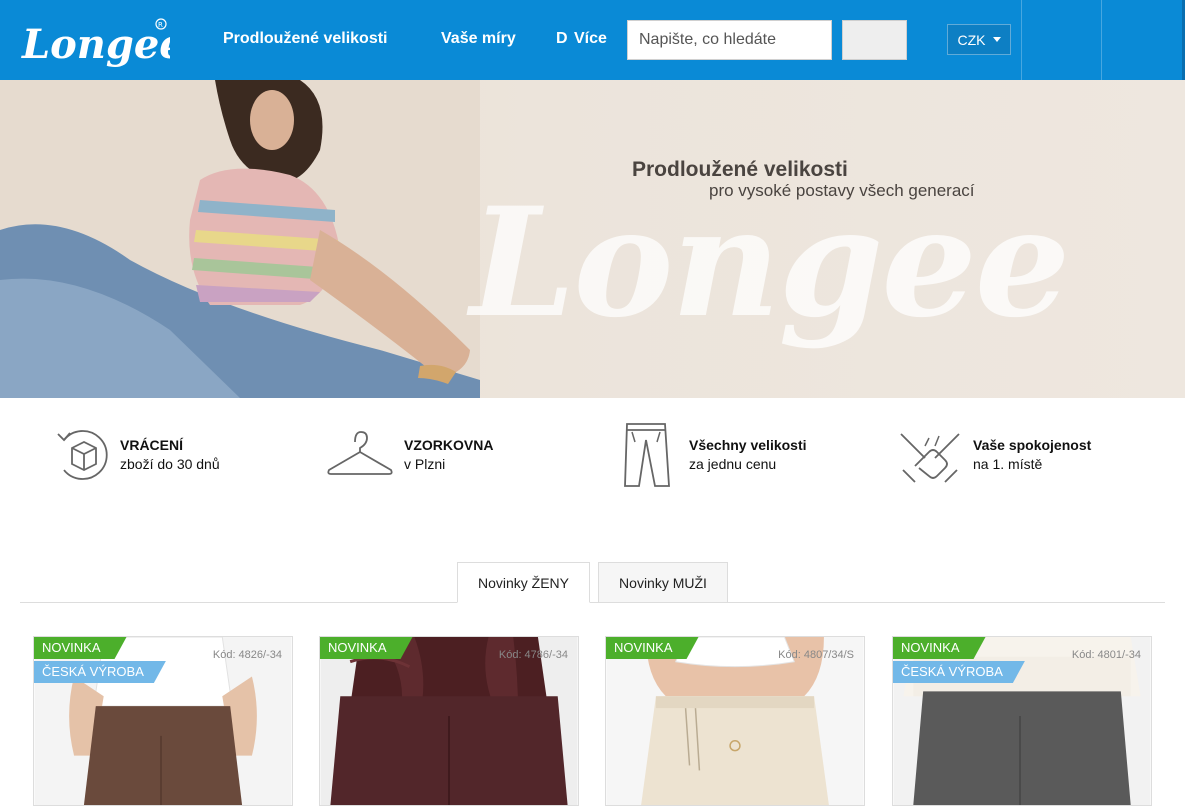 The width and height of the screenshot is (1200, 806). What do you see at coordinates (247, 655) in the screenshot?
I see `product-code: Kód: 4826/-34` at bounding box center [247, 655].